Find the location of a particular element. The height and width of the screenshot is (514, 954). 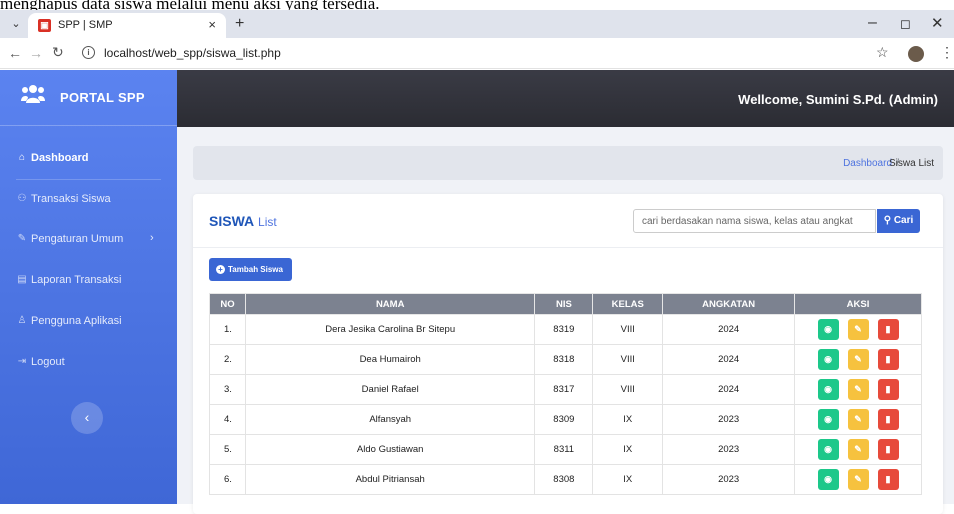

sidebar-toggle-button: ‹ is located at coordinates (87, 418).